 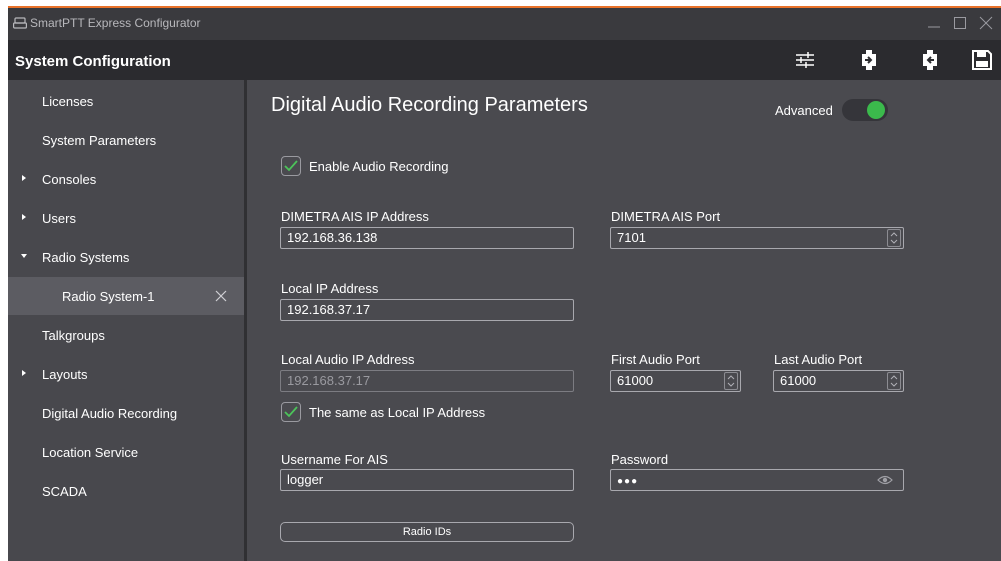 What do you see at coordinates (429, 105) in the screenshot?
I see `page-title: Digital Audio Recording Parameters` at bounding box center [429, 105].